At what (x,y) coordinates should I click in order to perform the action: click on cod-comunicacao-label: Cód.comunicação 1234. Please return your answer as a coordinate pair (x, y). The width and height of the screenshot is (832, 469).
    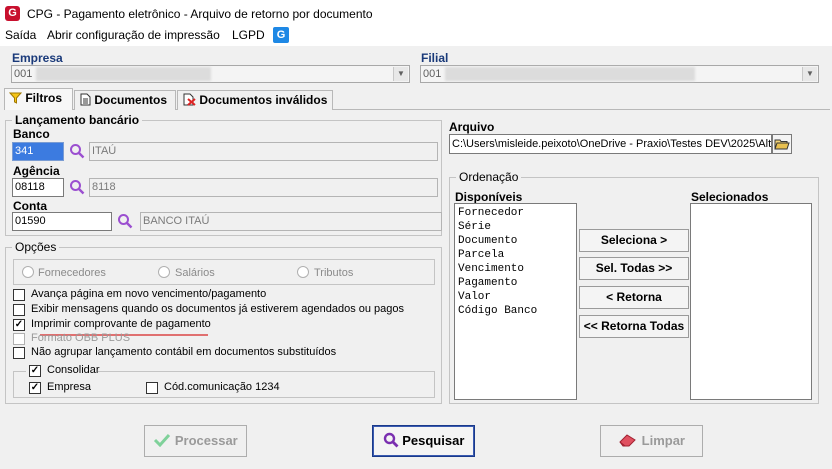
    Looking at the image, I should click on (222, 387).